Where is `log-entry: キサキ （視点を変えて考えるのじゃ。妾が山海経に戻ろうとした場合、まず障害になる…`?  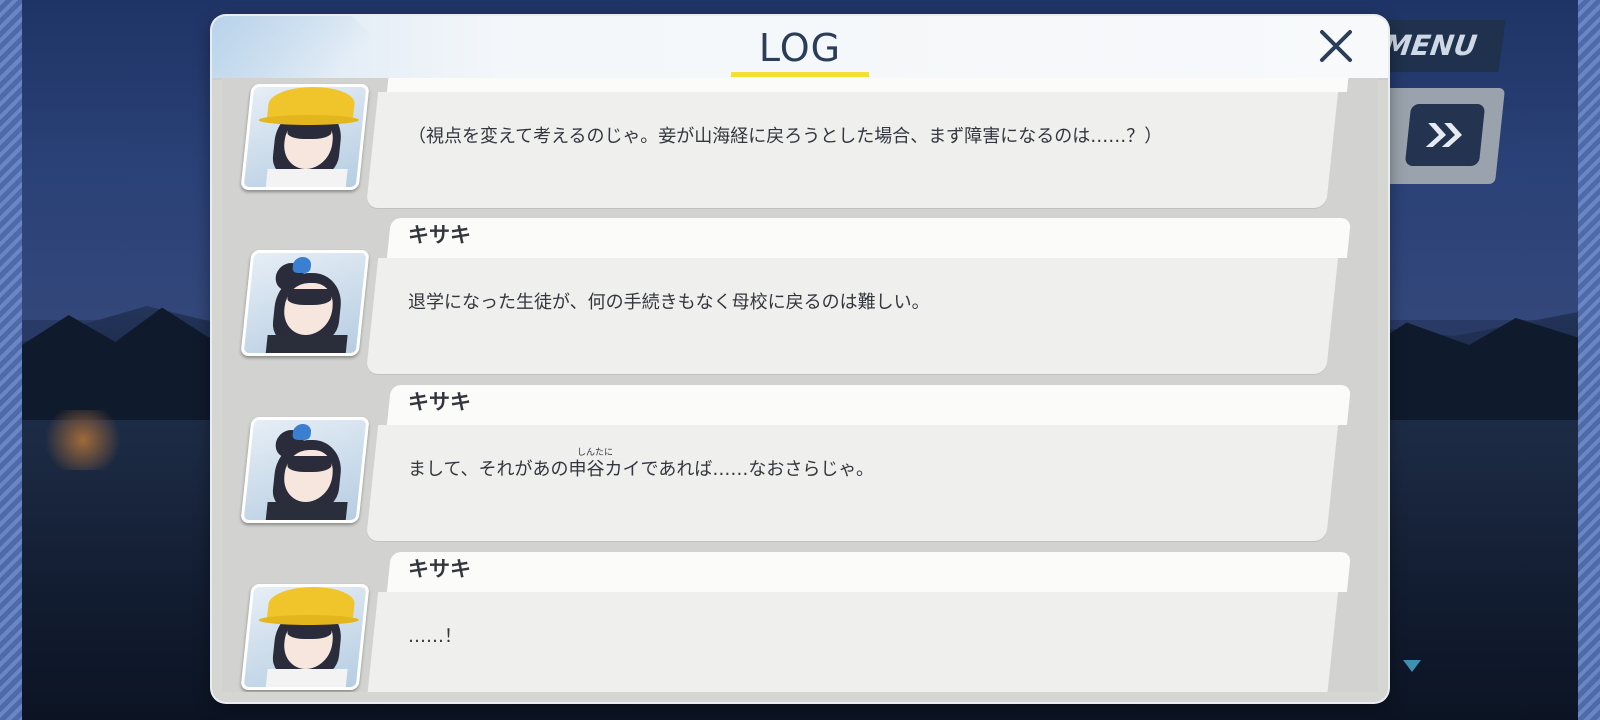
log-entry: キサキ （視点を変えて考えるのじゃ。妾が山海経に戻ろうとした場合、まず障害になる… is located at coordinates (800, 143).